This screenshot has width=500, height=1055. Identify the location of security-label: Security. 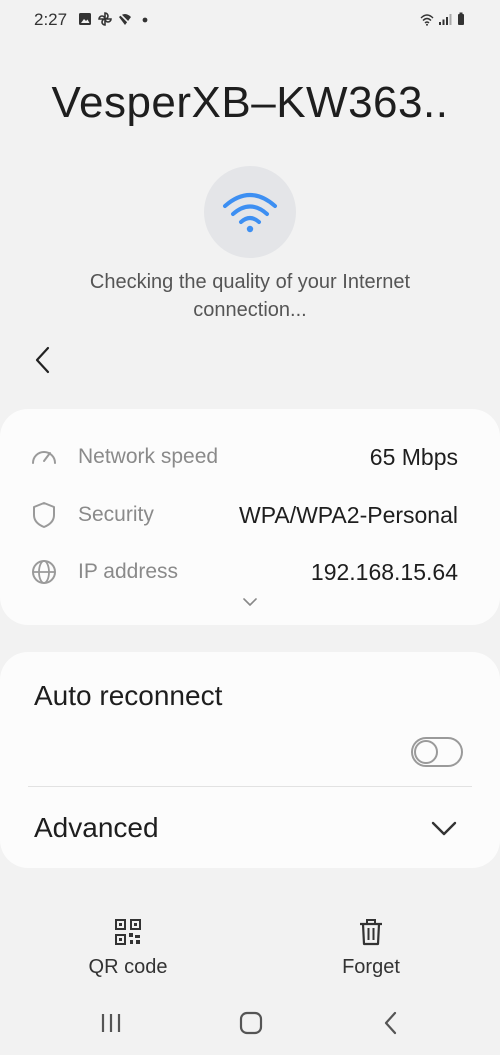
(116, 514).